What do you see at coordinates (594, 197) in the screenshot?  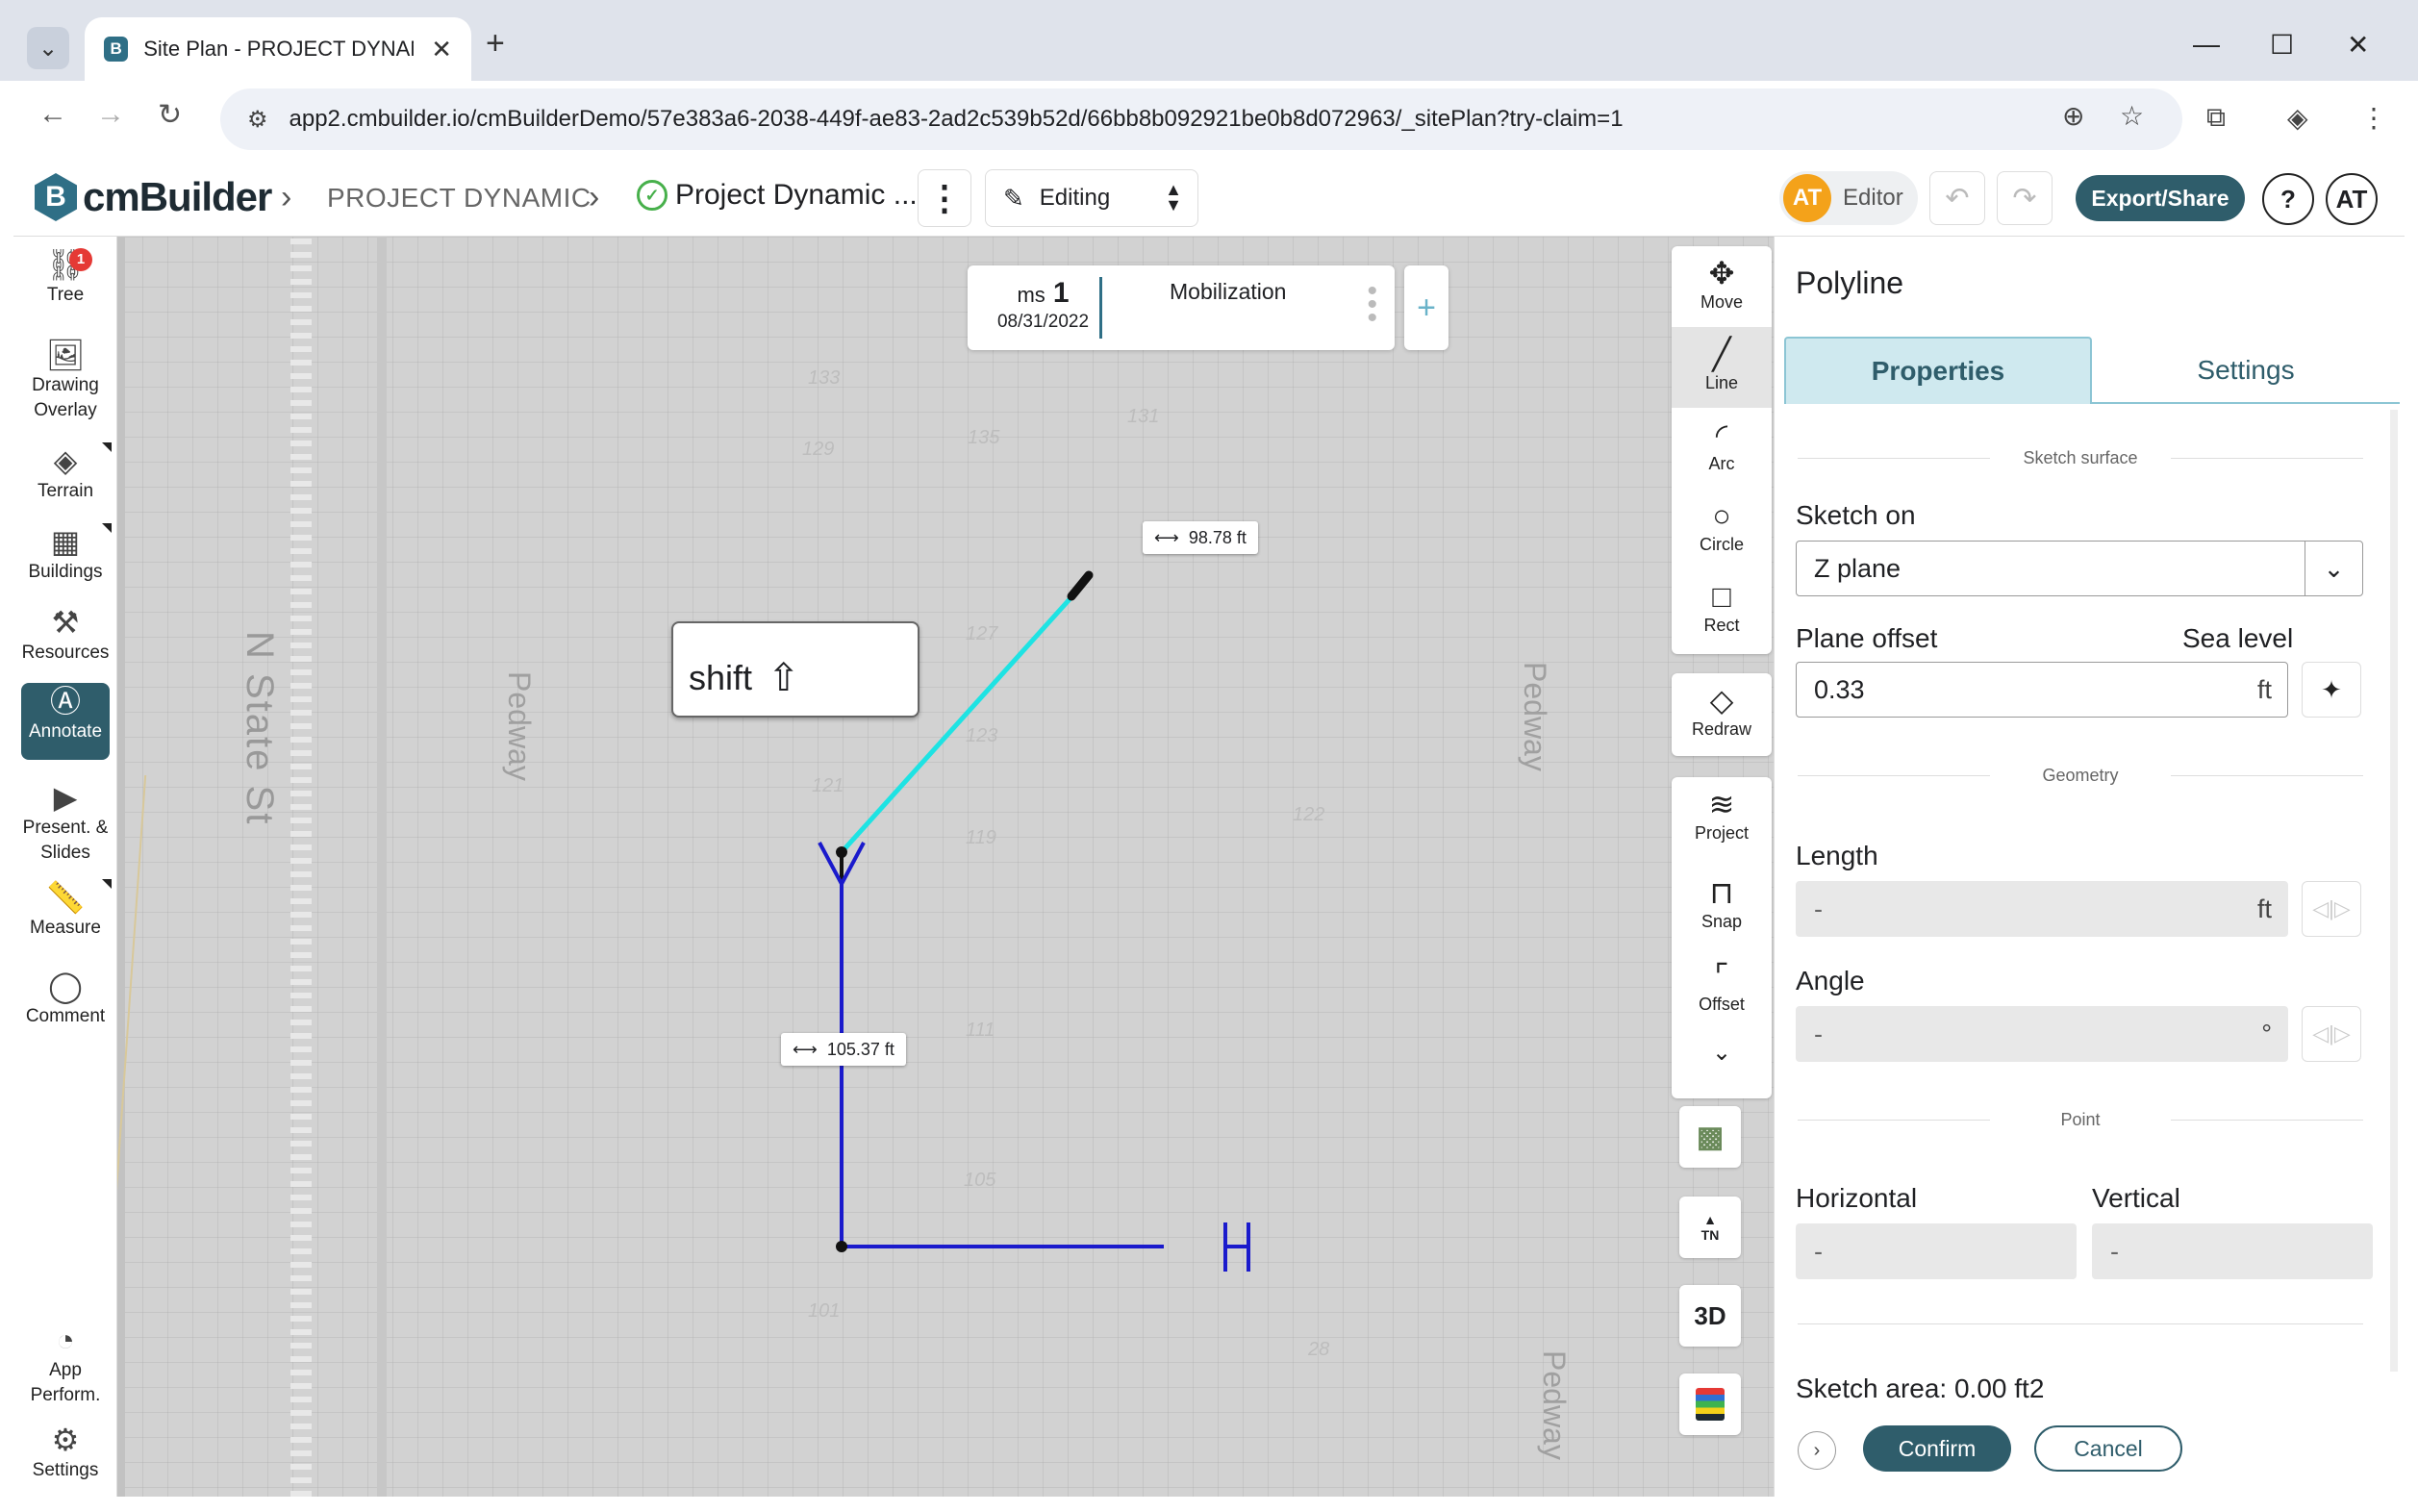 I see `chevron-right-icon: ›` at bounding box center [594, 197].